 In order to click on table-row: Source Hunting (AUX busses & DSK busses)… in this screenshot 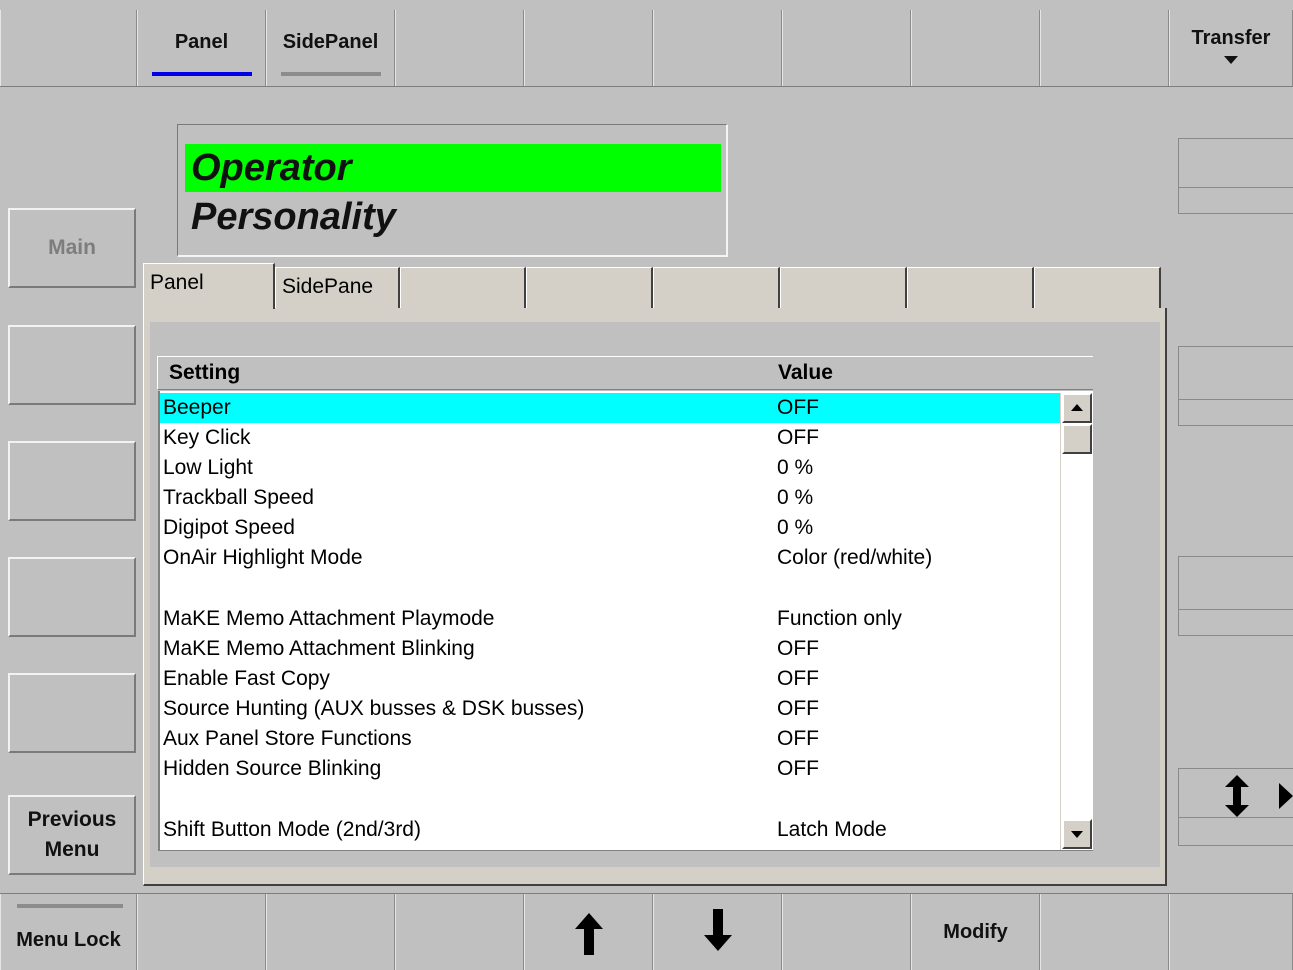, I will do `click(610, 709)`.